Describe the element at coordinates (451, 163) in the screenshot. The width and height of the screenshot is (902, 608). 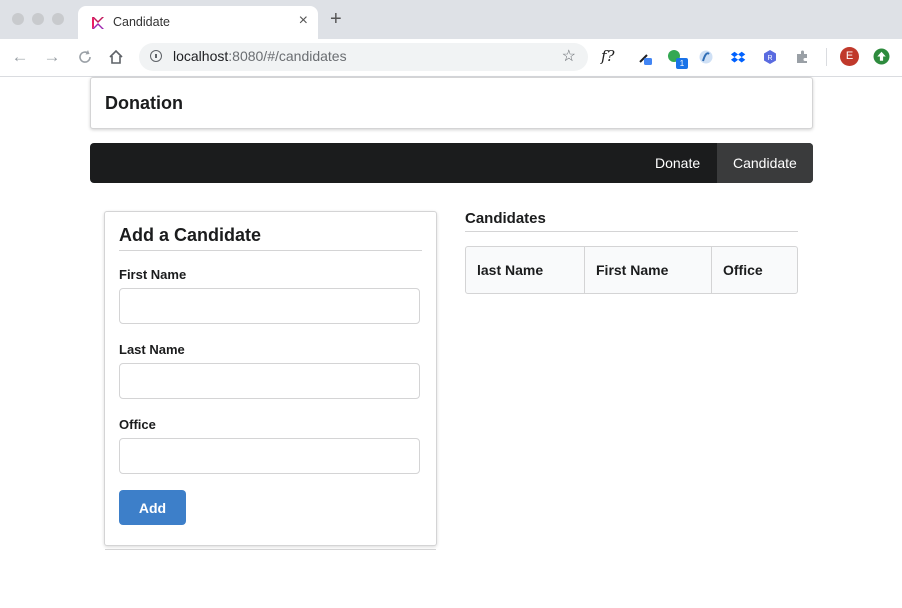
I see `top-menu: Donate Candidate` at that location.